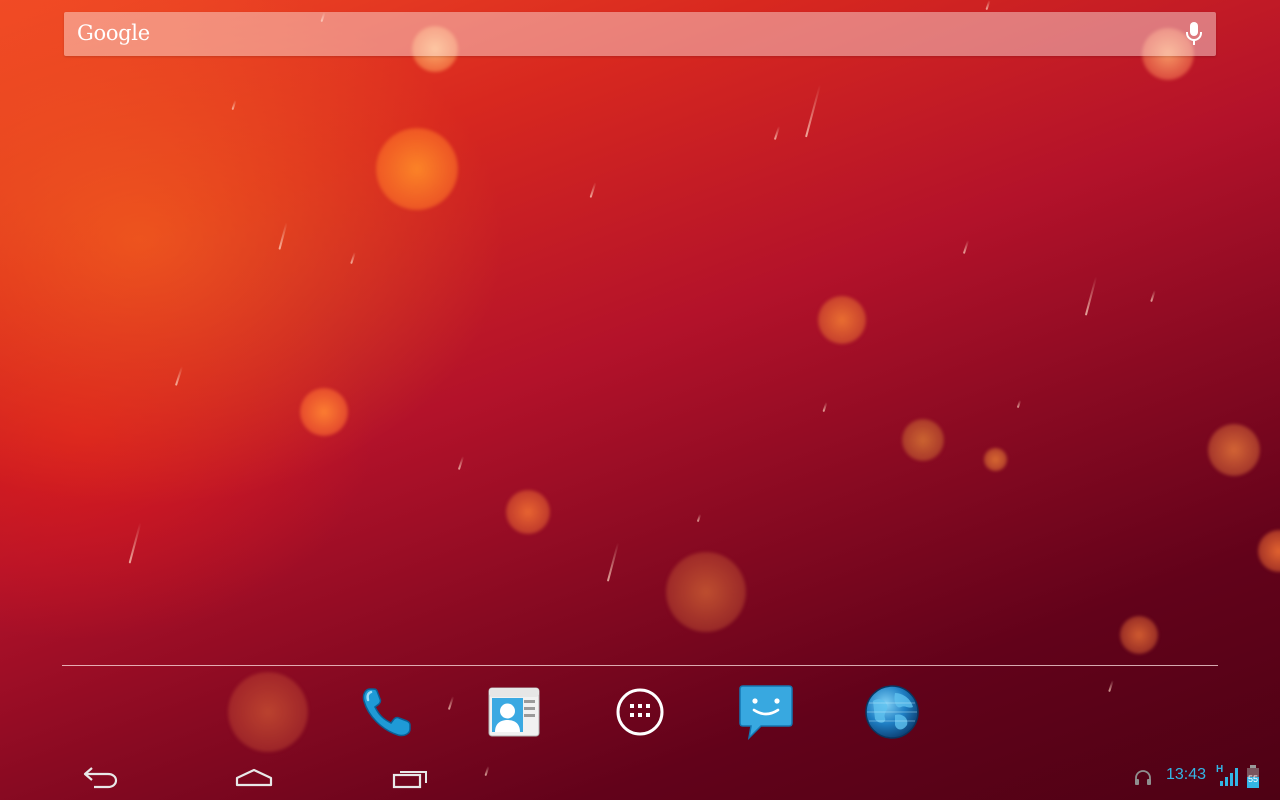  I want to click on back-button, so click(100, 777).